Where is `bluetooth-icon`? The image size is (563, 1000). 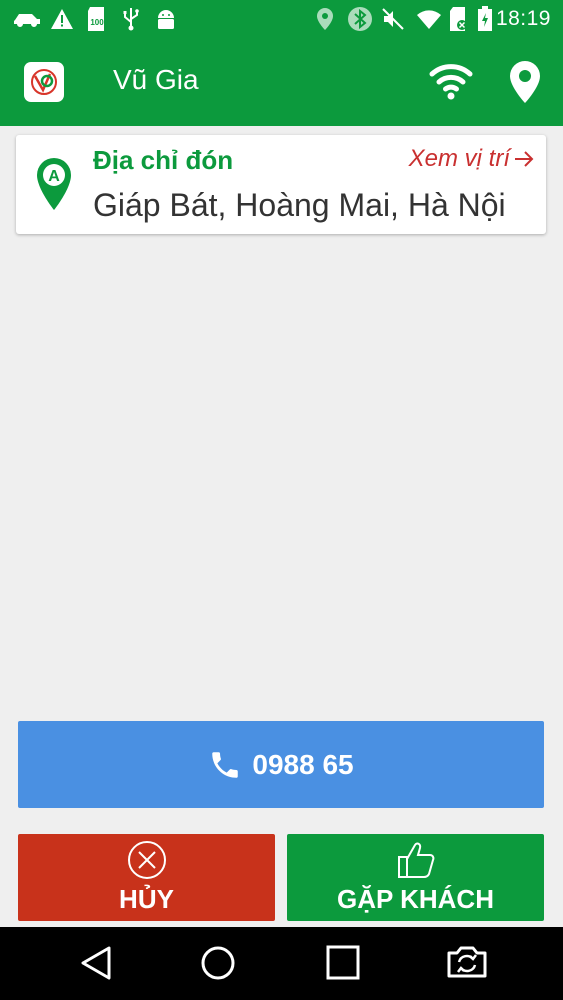 bluetooth-icon is located at coordinates (360, 19).